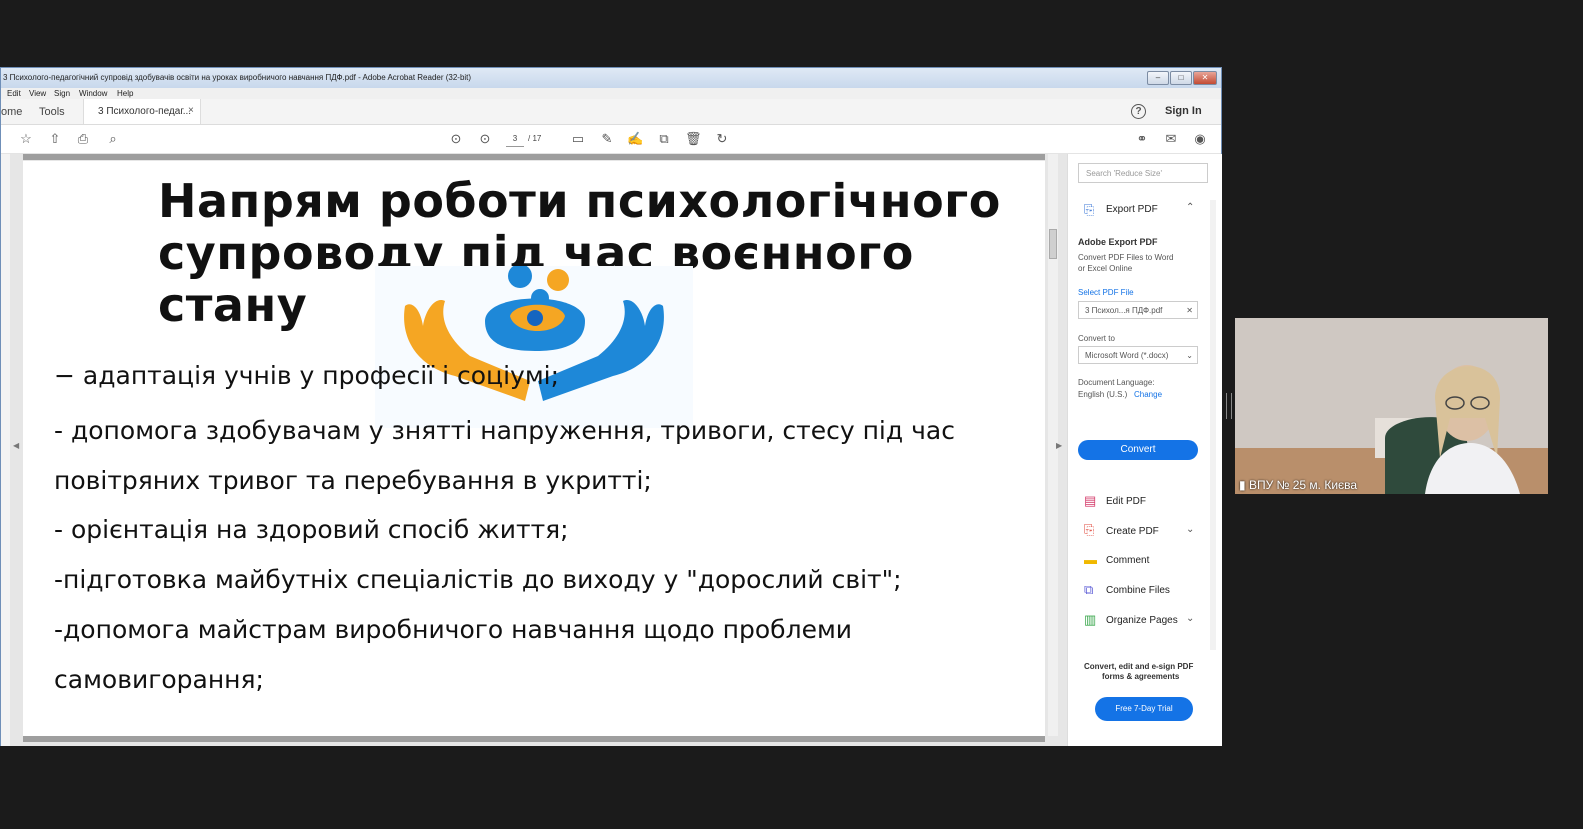  What do you see at coordinates (1148, 394) in the screenshot?
I see `change-language-link: Change` at bounding box center [1148, 394].